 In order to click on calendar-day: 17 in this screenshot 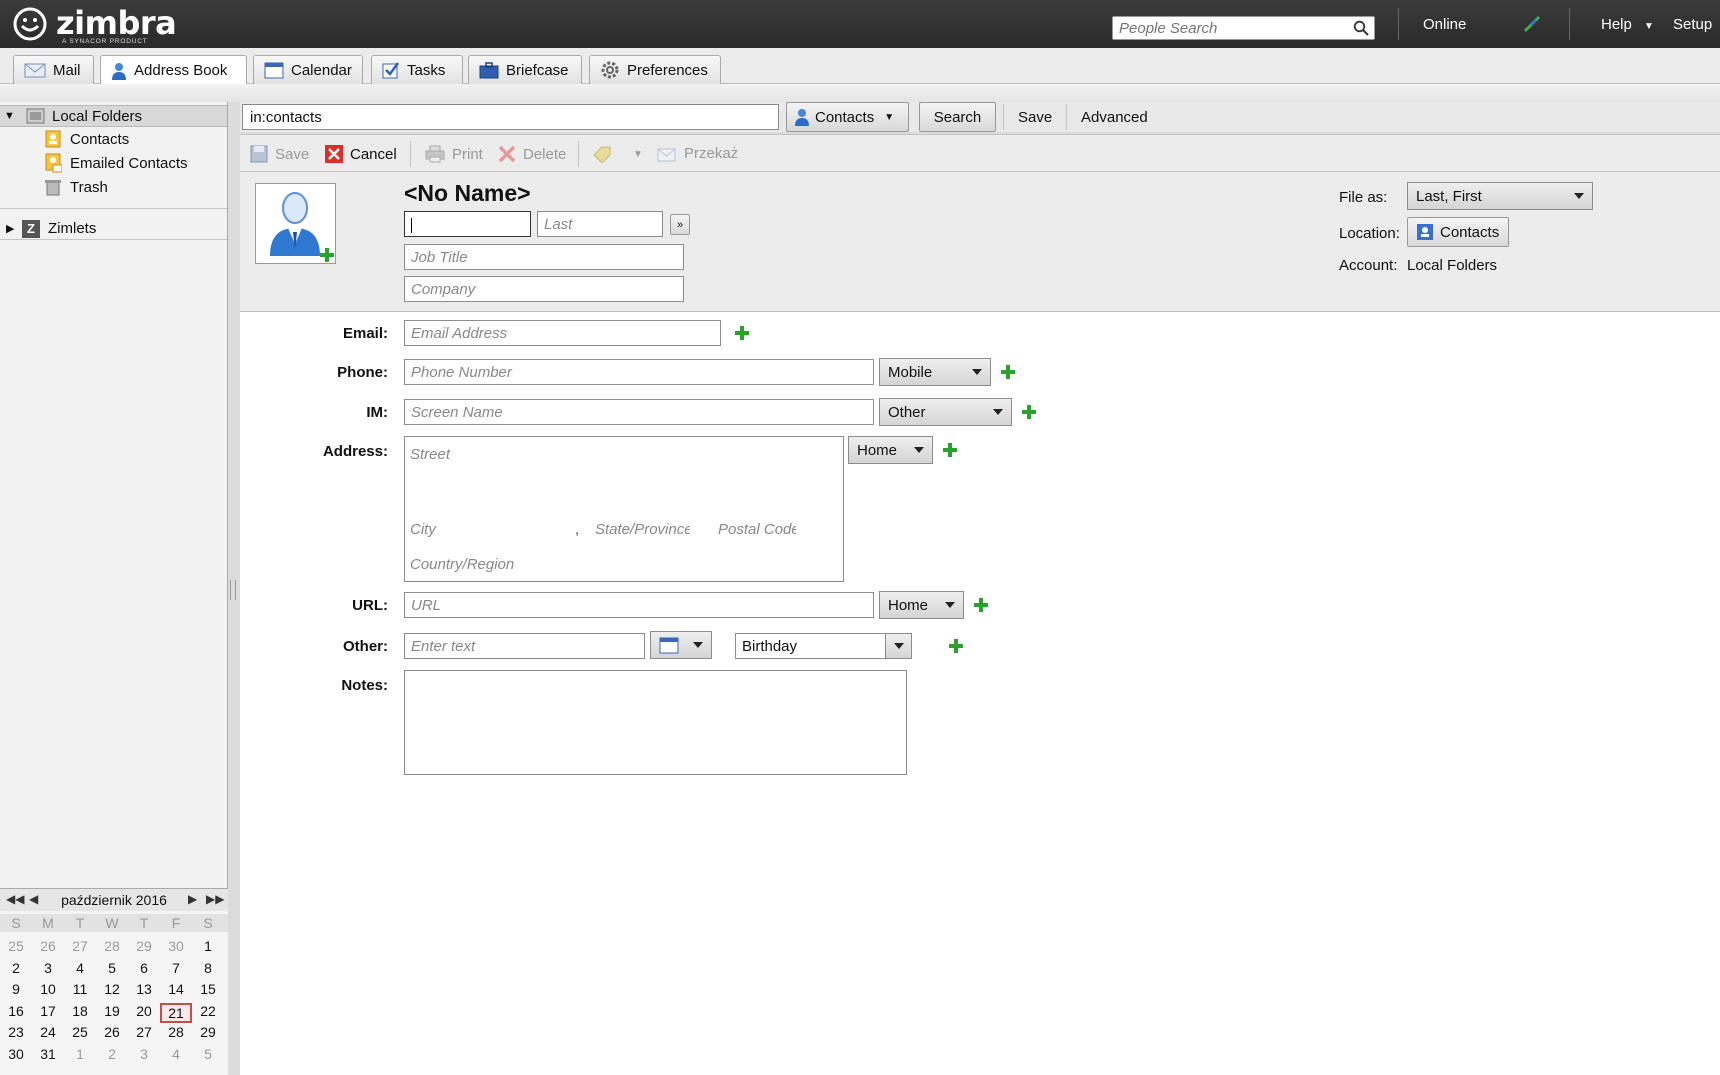, I will do `click(48, 1011)`.